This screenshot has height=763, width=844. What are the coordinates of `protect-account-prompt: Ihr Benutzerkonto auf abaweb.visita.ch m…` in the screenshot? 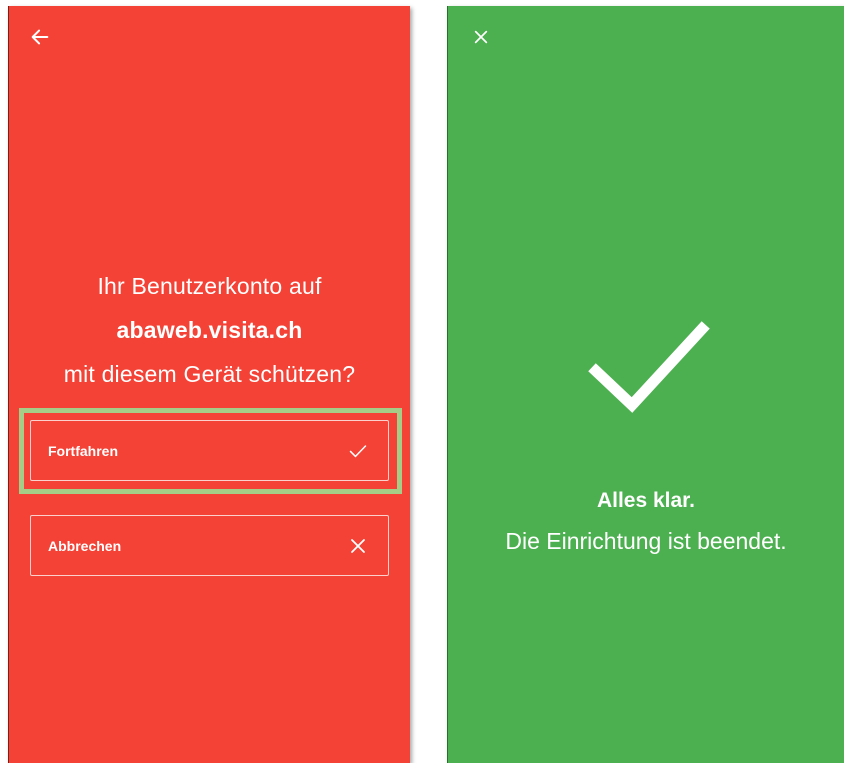 It's located at (209, 330).